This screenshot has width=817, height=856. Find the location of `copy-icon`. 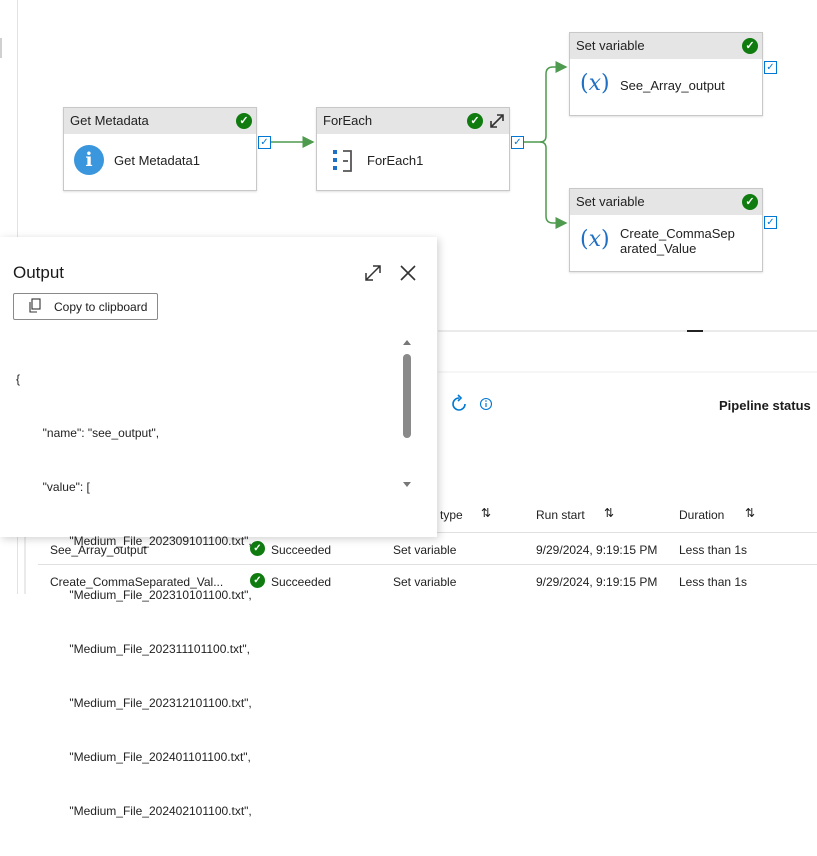

copy-icon is located at coordinates (35, 305).